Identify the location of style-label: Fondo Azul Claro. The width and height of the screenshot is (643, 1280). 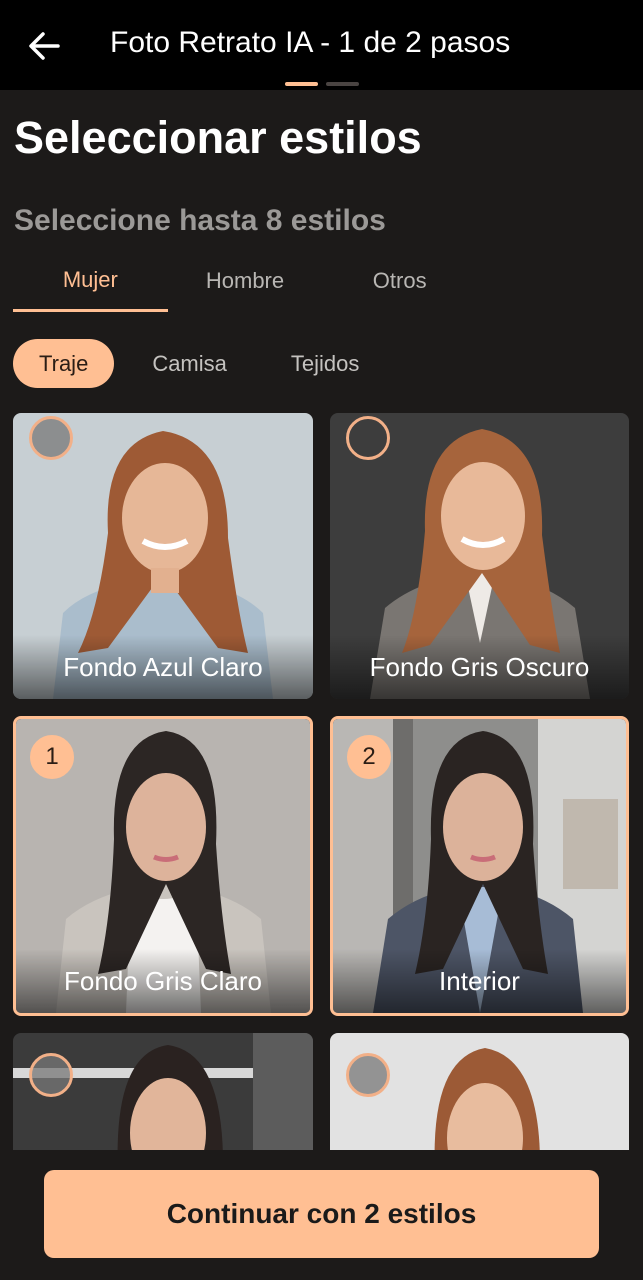
(163, 667).